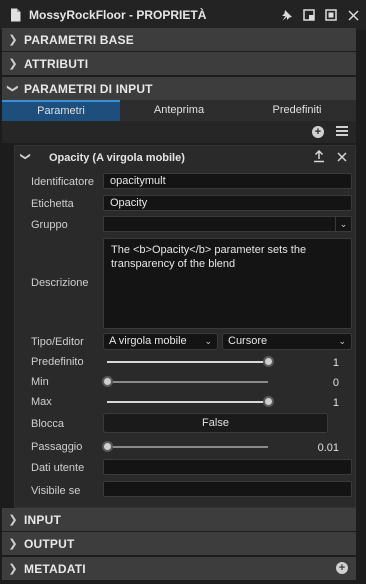 The height and width of the screenshot is (584, 366). I want to click on user-data-label: Dati utente, so click(58, 468).